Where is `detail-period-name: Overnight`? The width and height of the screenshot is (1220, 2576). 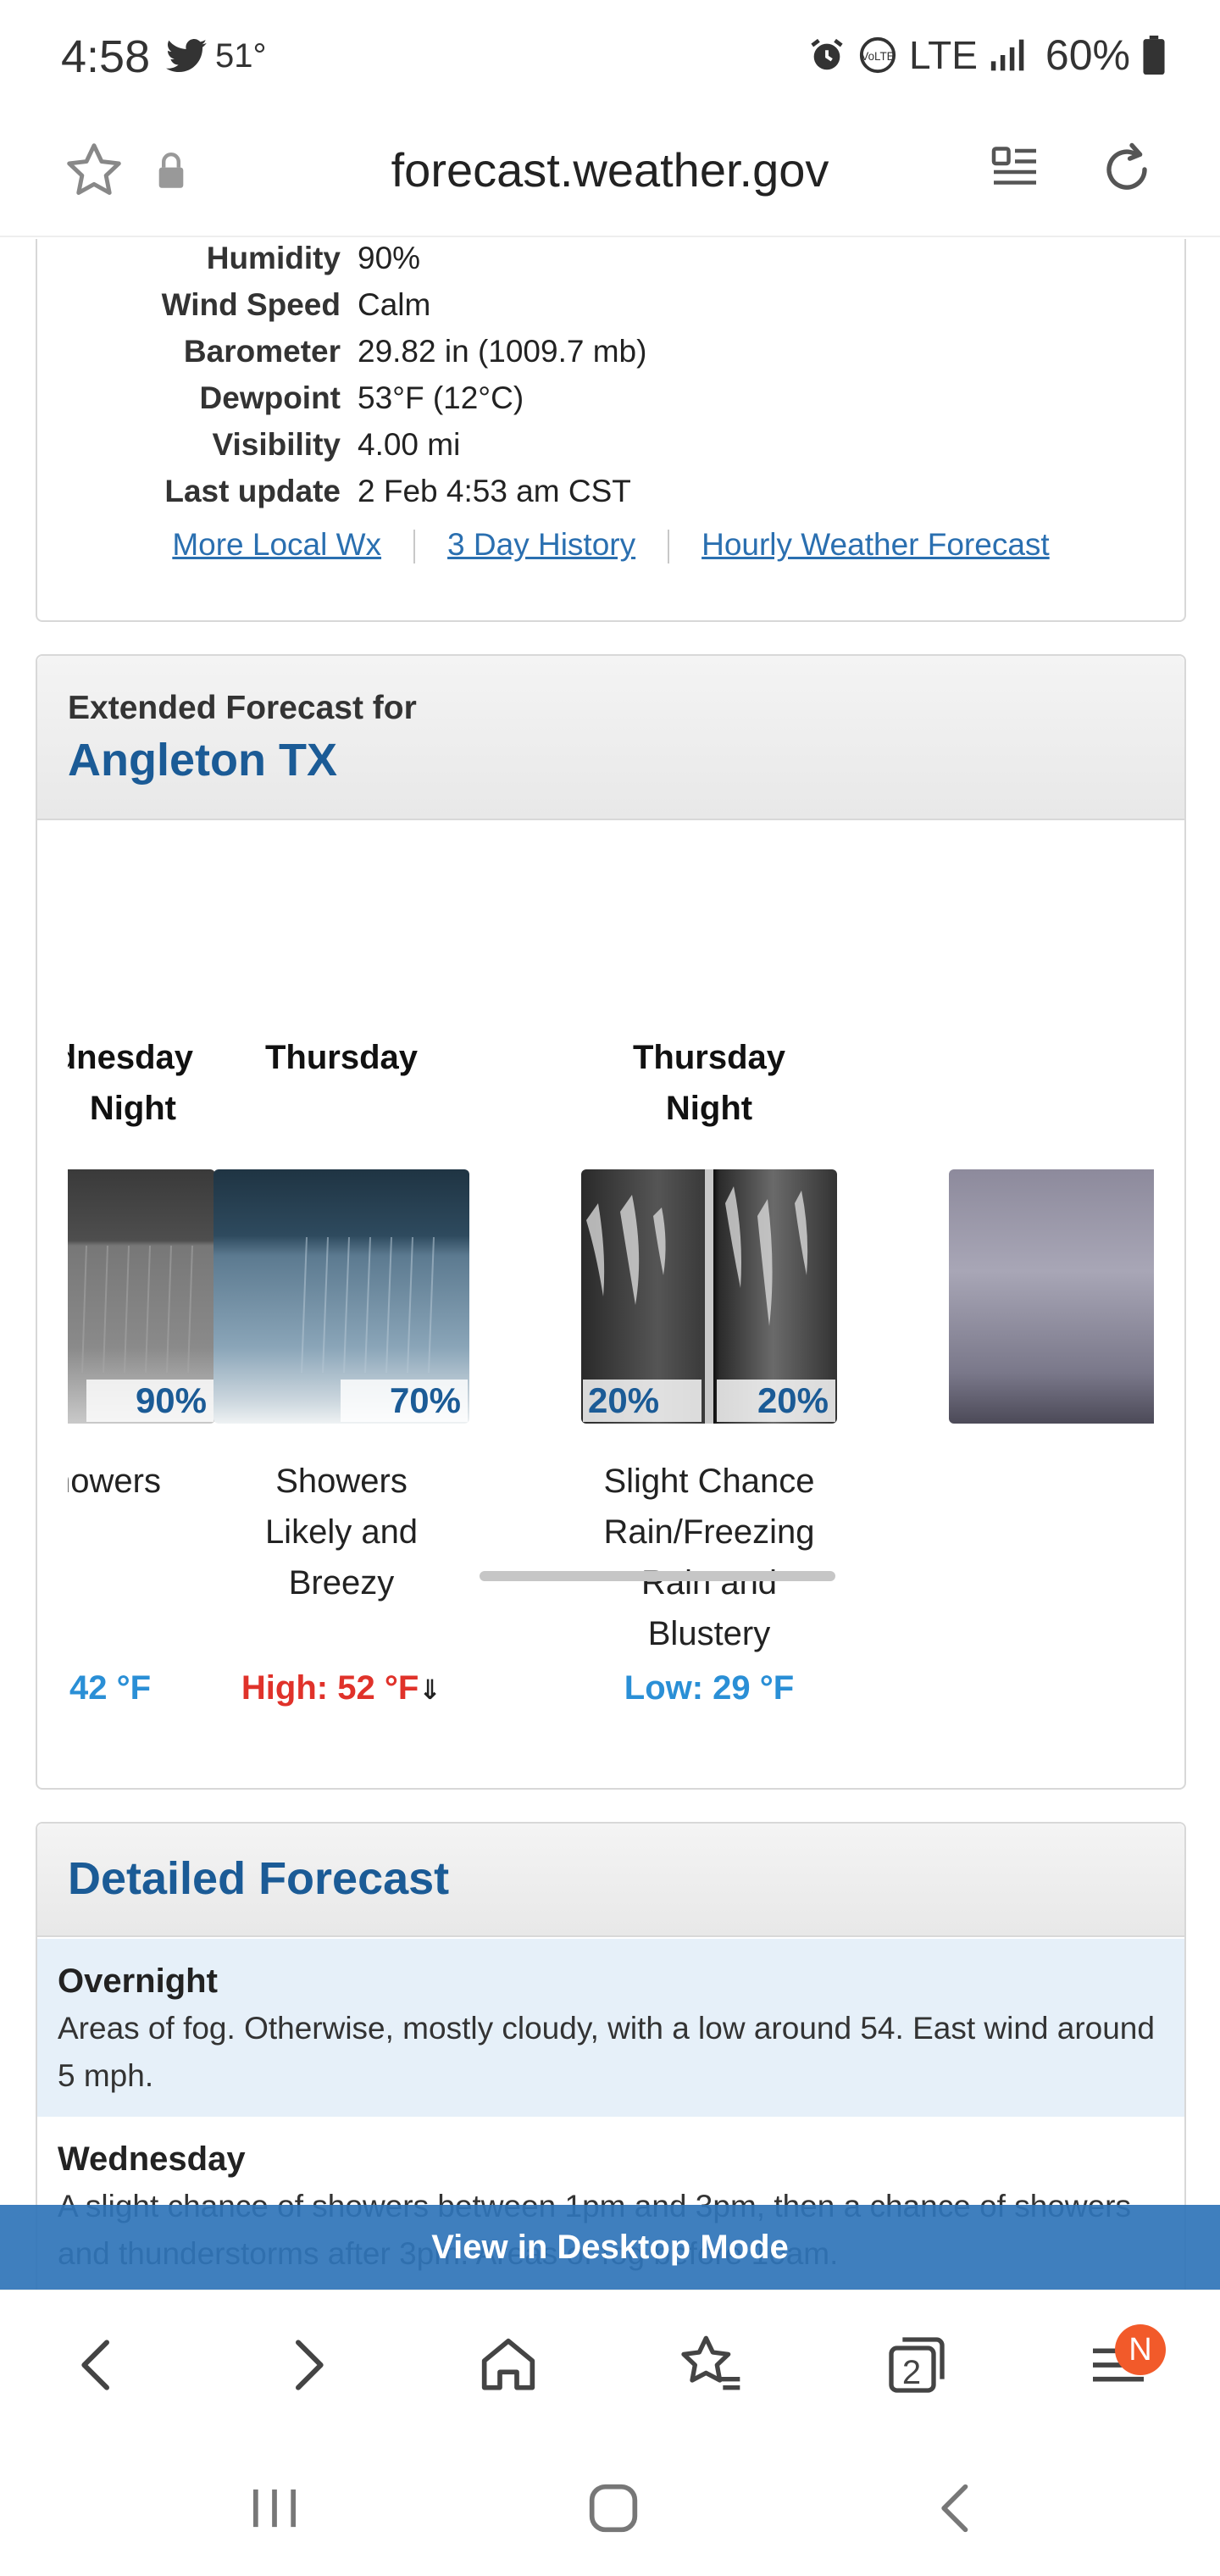
detail-period-name: Overnight is located at coordinates (138, 1981).